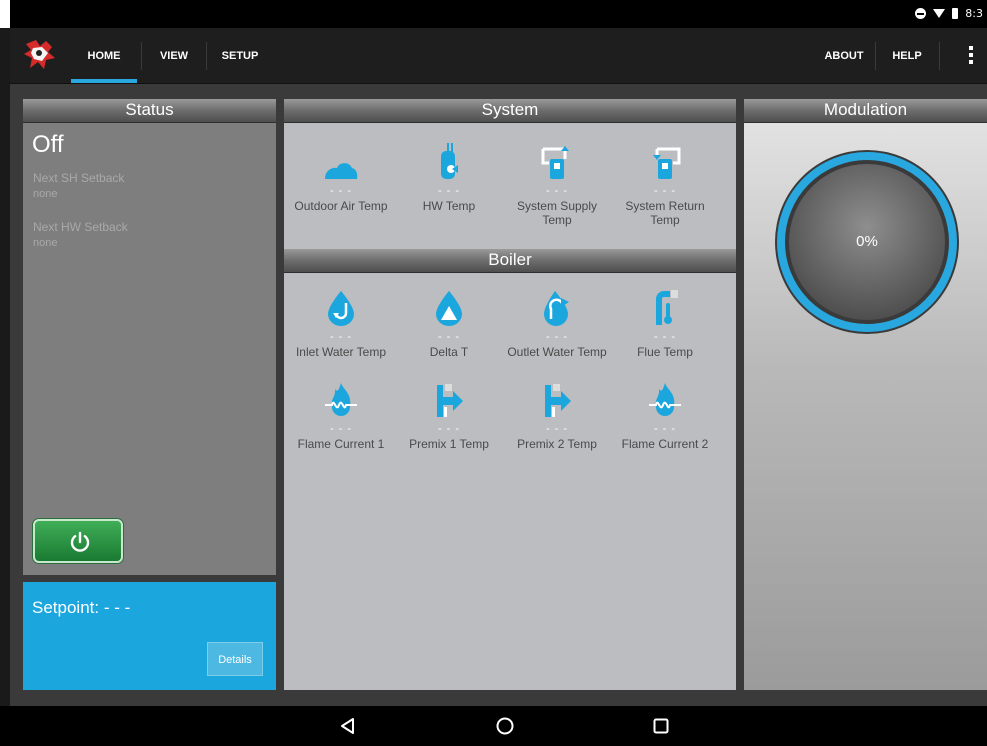 Image resolution: width=987 pixels, height=746 pixels. I want to click on sensor-system-supply-temp: - - - System Supply Temp, so click(557, 192).